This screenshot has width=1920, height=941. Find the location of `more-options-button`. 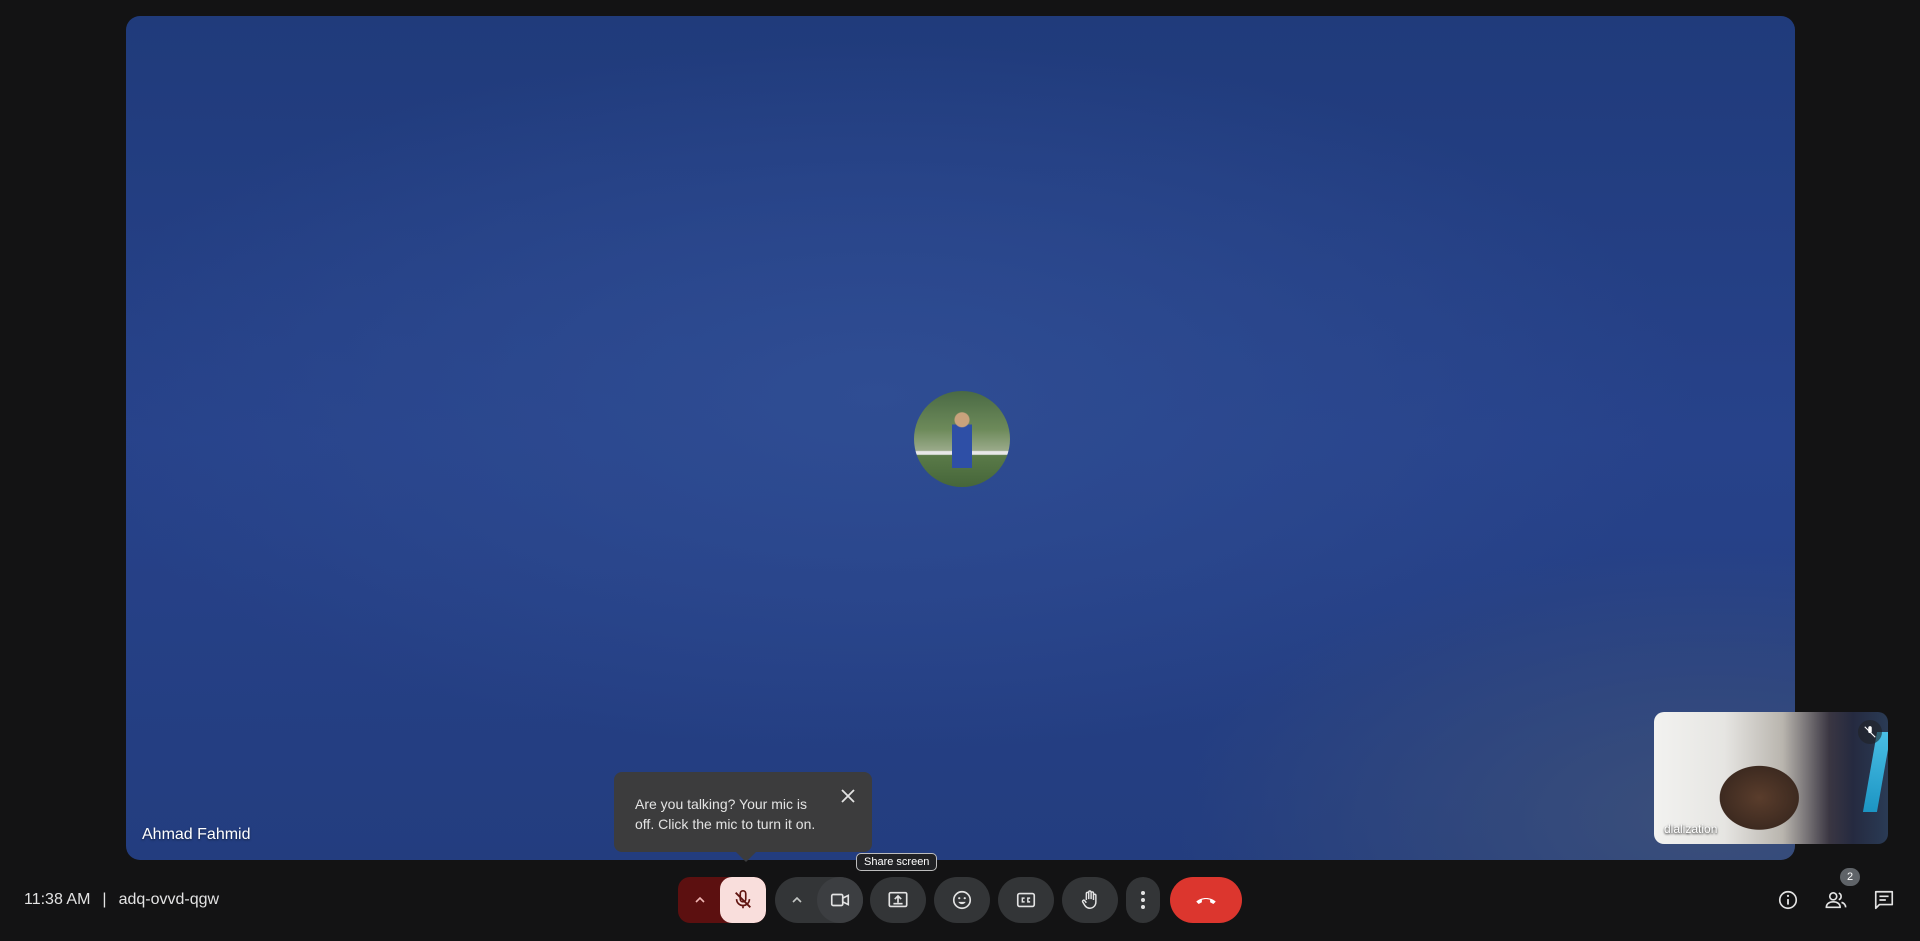

more-options-button is located at coordinates (1143, 900).